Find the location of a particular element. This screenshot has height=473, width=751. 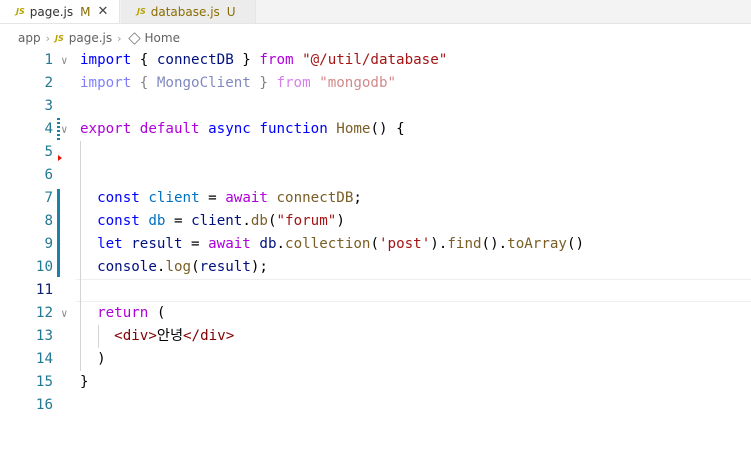

tab-label: database.js is located at coordinates (185, 11).